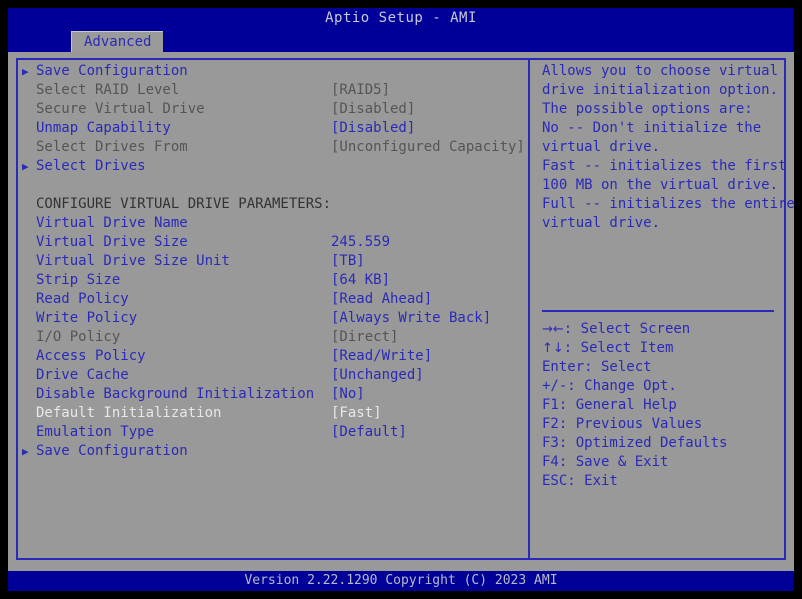 This screenshot has height=599, width=802. What do you see at coordinates (658, 311) in the screenshot?
I see `help-divider` at bounding box center [658, 311].